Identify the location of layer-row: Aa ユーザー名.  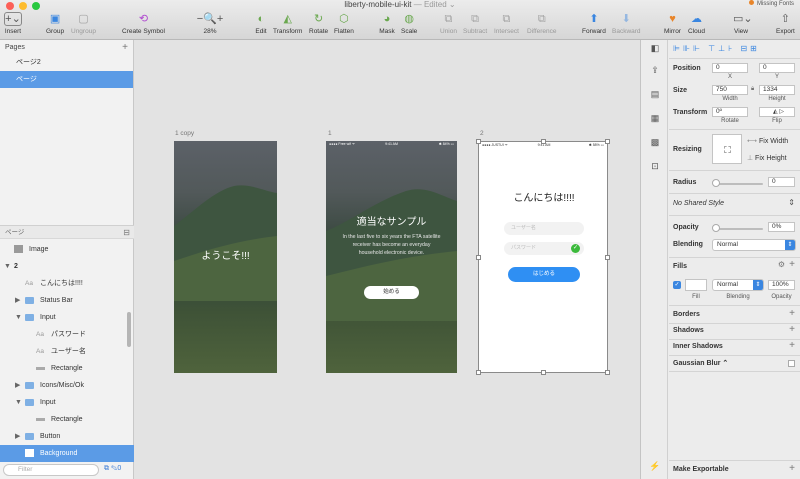
(67, 351).